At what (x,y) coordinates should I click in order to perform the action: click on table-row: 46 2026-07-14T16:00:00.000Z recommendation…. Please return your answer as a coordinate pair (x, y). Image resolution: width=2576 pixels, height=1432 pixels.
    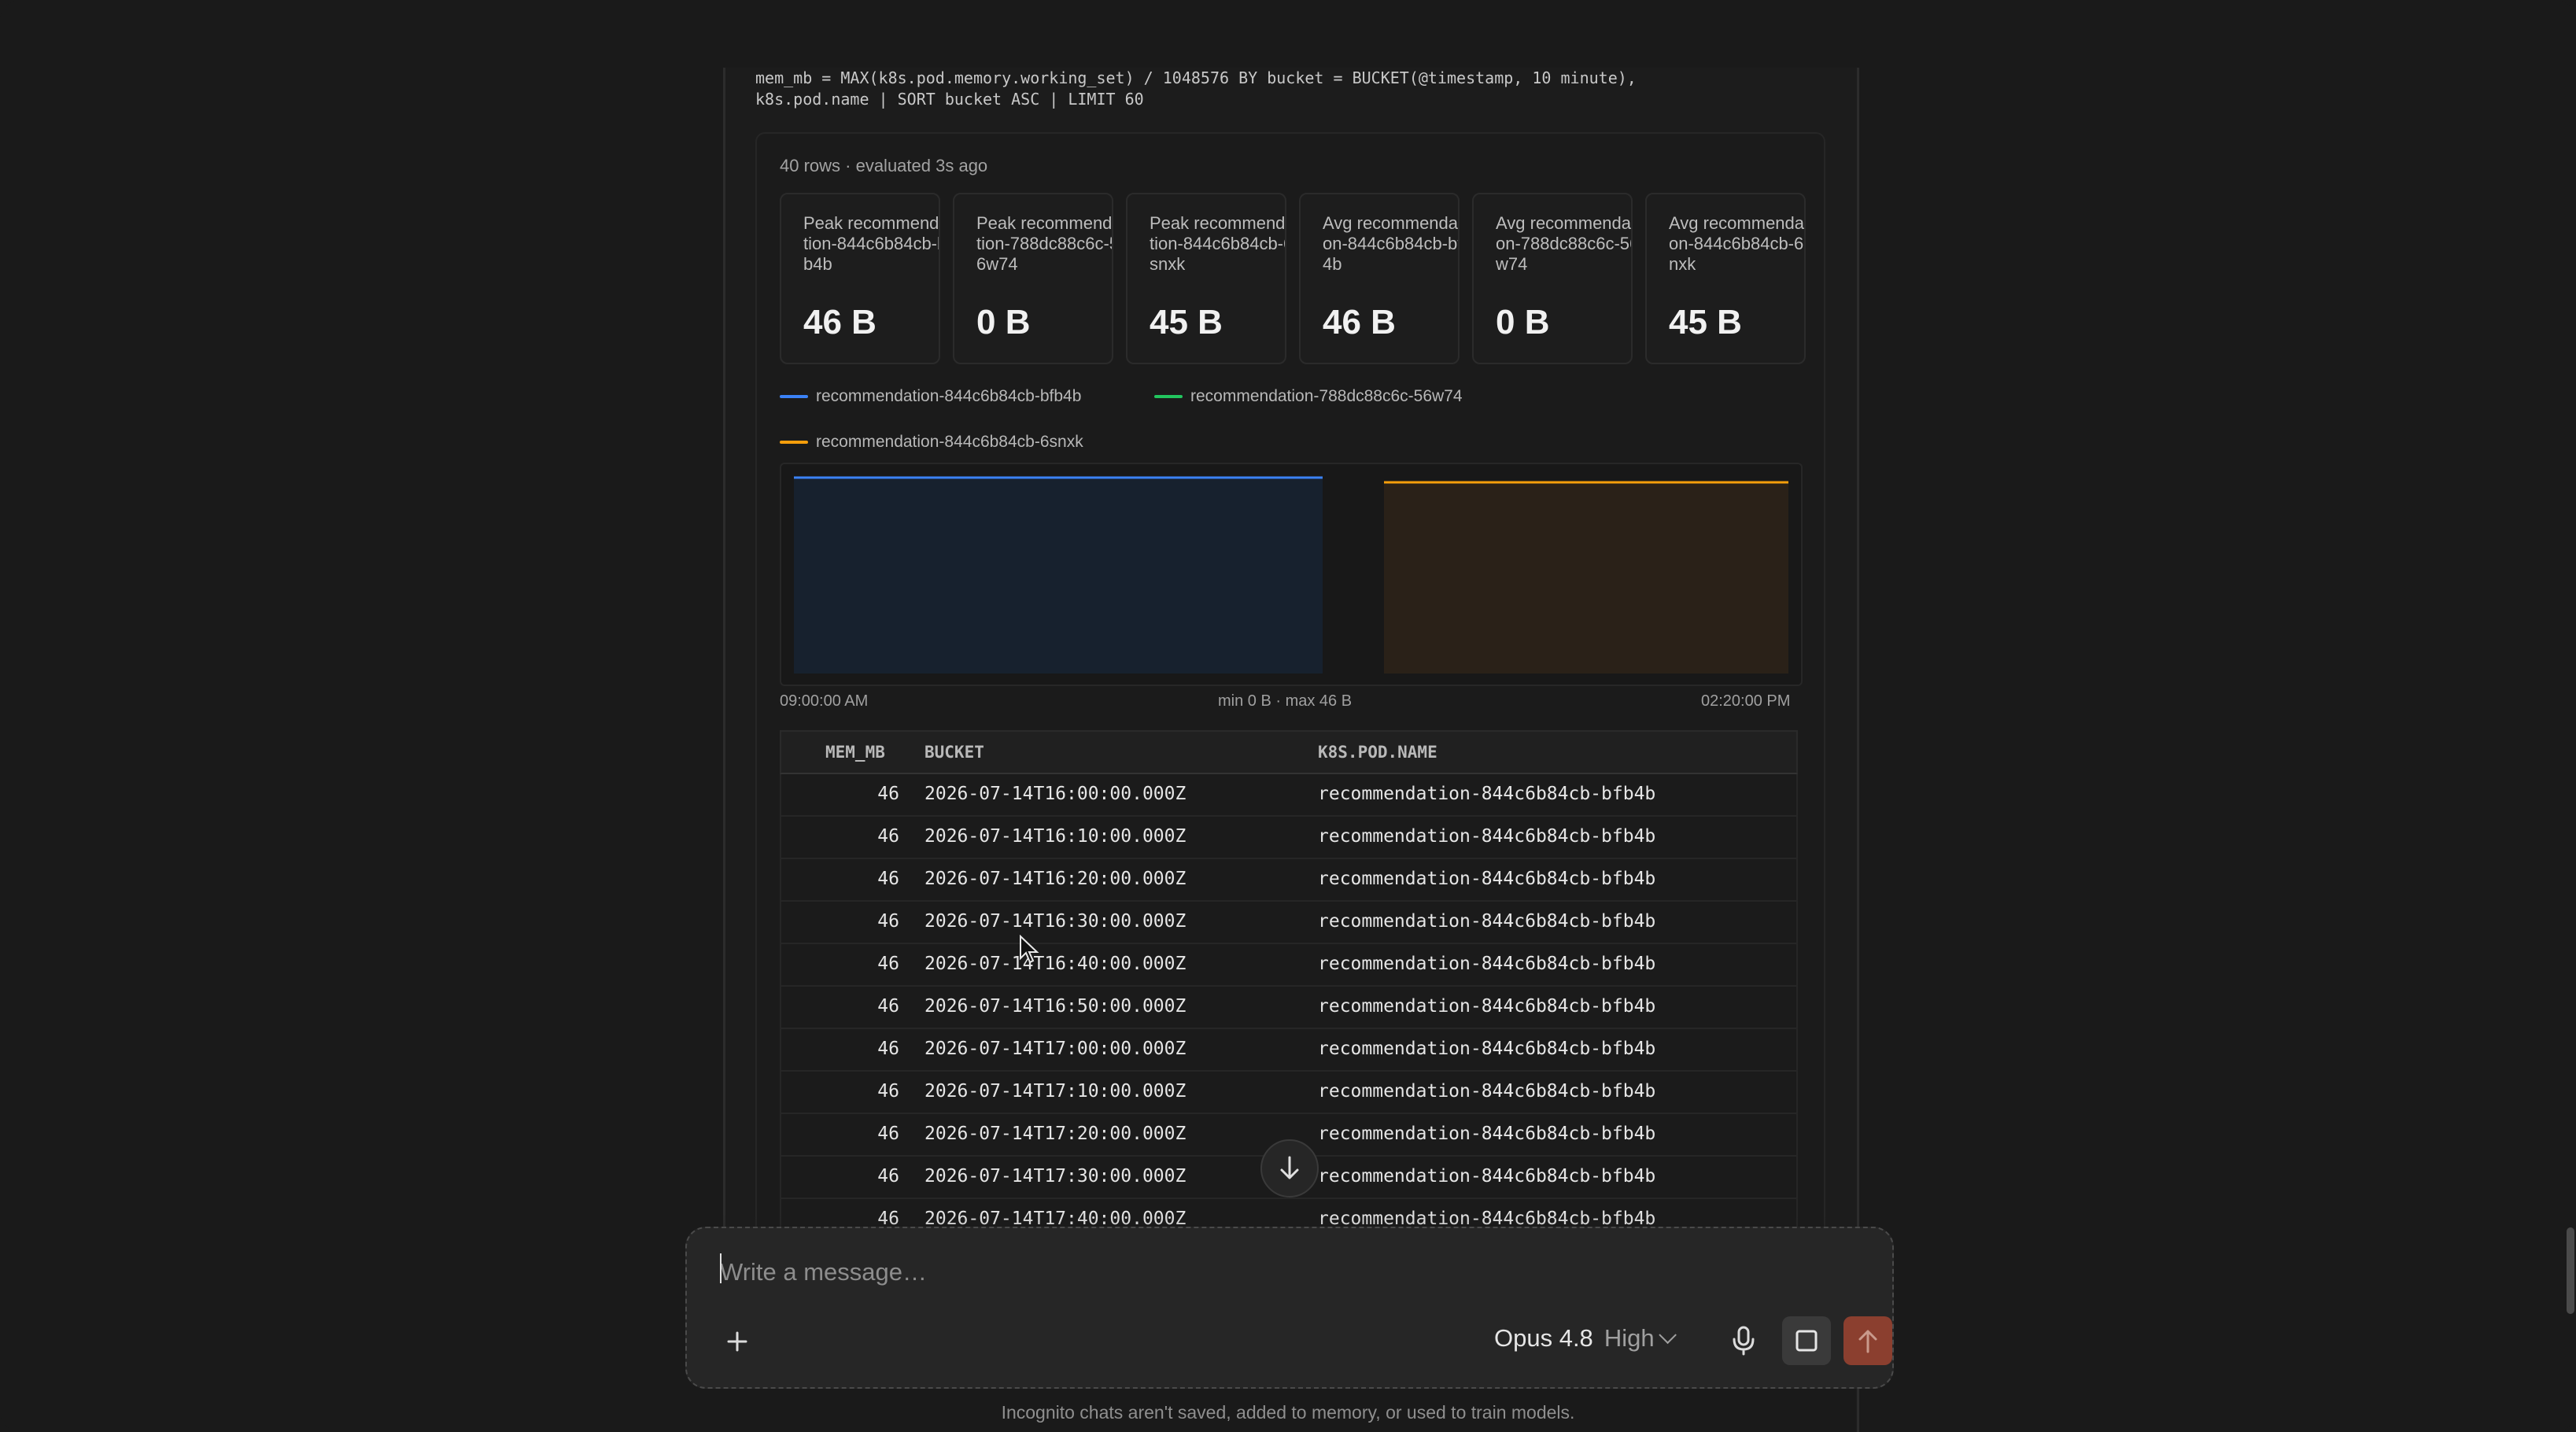
    Looking at the image, I should click on (1289, 795).